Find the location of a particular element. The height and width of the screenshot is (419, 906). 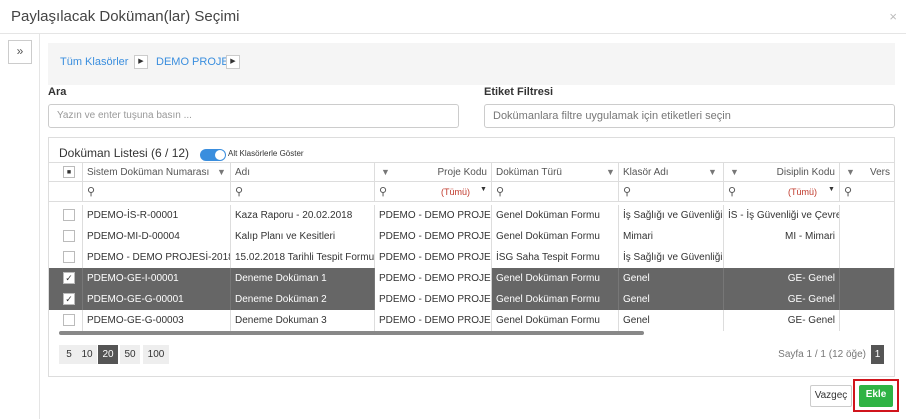

col-label: Klasör Adı is located at coordinates (646, 172).